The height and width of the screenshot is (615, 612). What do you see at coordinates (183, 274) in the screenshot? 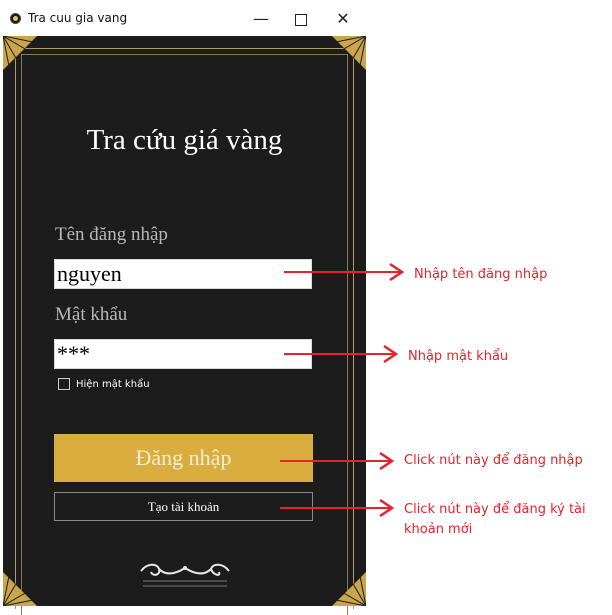
I see `username-field` at bounding box center [183, 274].